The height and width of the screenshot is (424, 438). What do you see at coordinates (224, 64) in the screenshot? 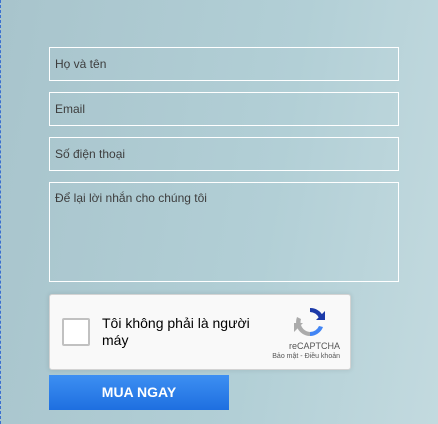
I see `name-field` at bounding box center [224, 64].